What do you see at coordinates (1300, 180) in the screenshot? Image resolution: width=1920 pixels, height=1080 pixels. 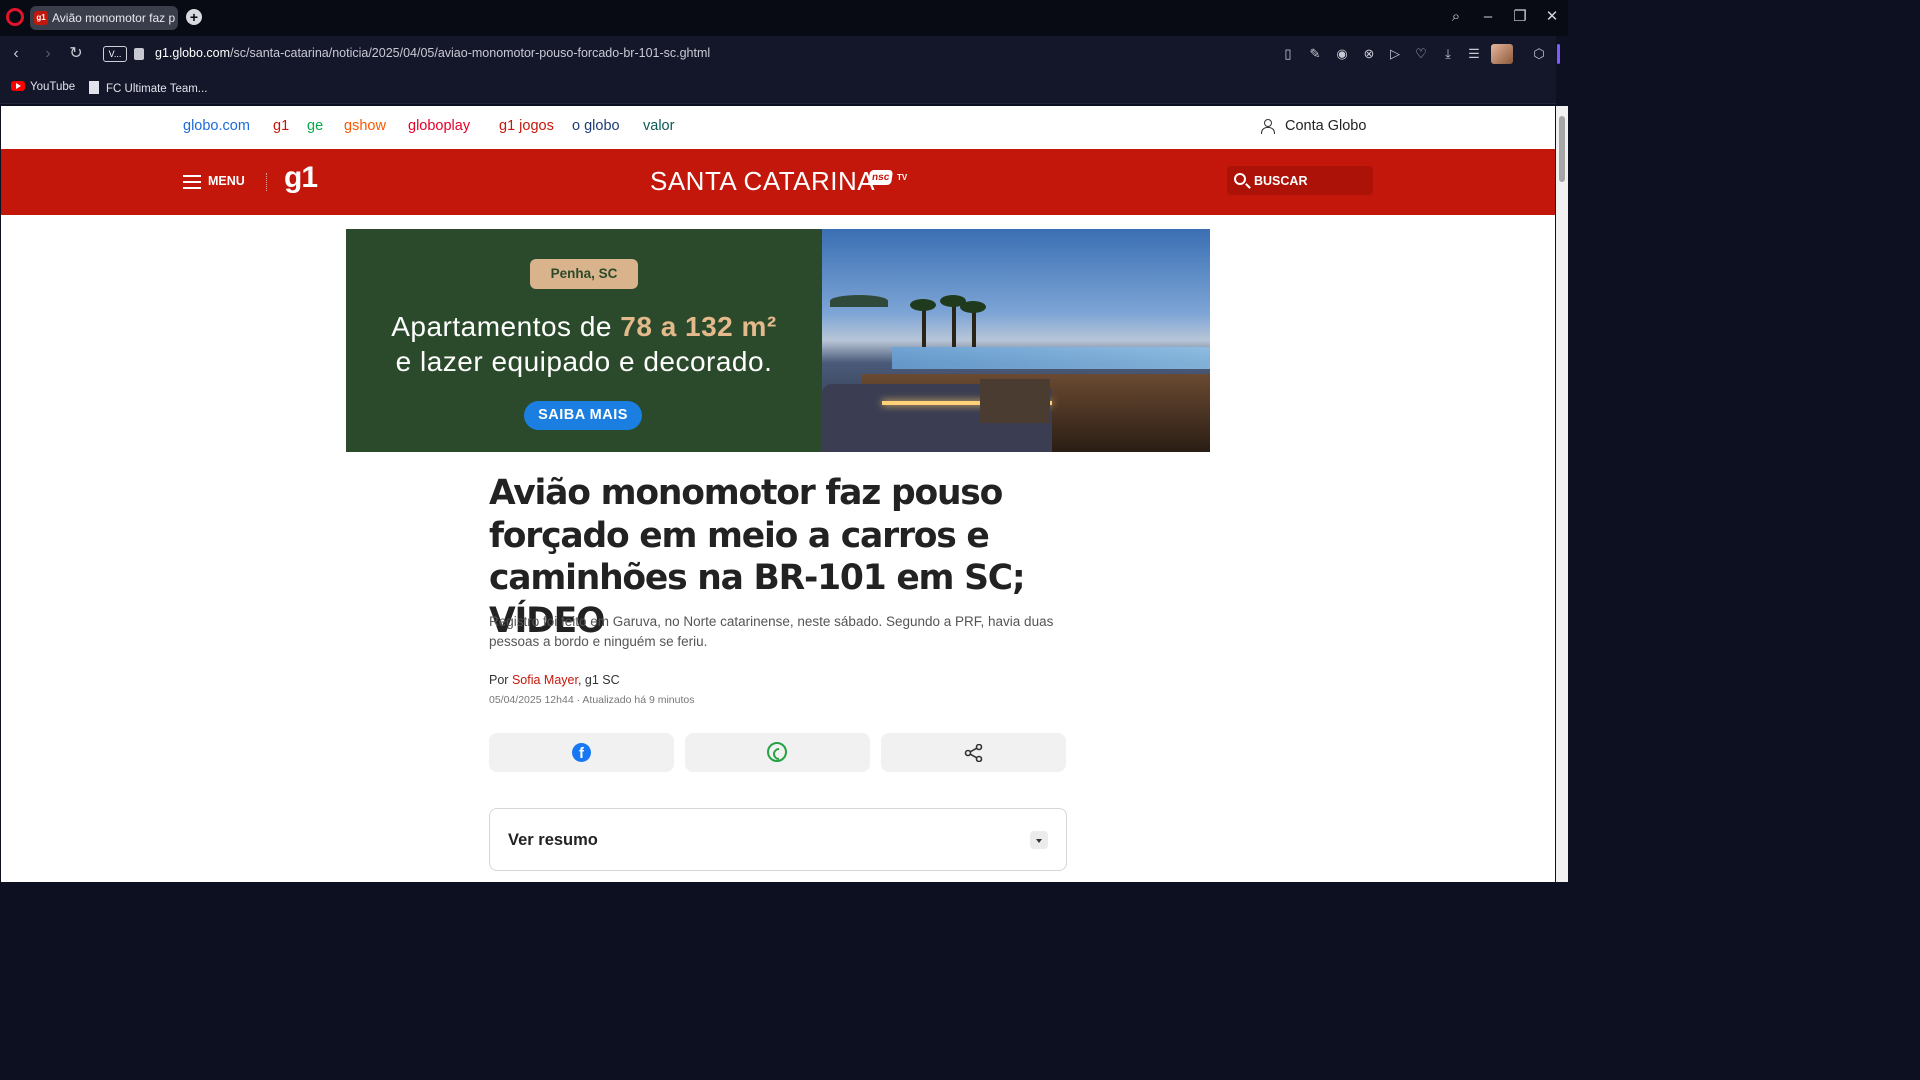 I see `search-button: BUSCAR` at bounding box center [1300, 180].